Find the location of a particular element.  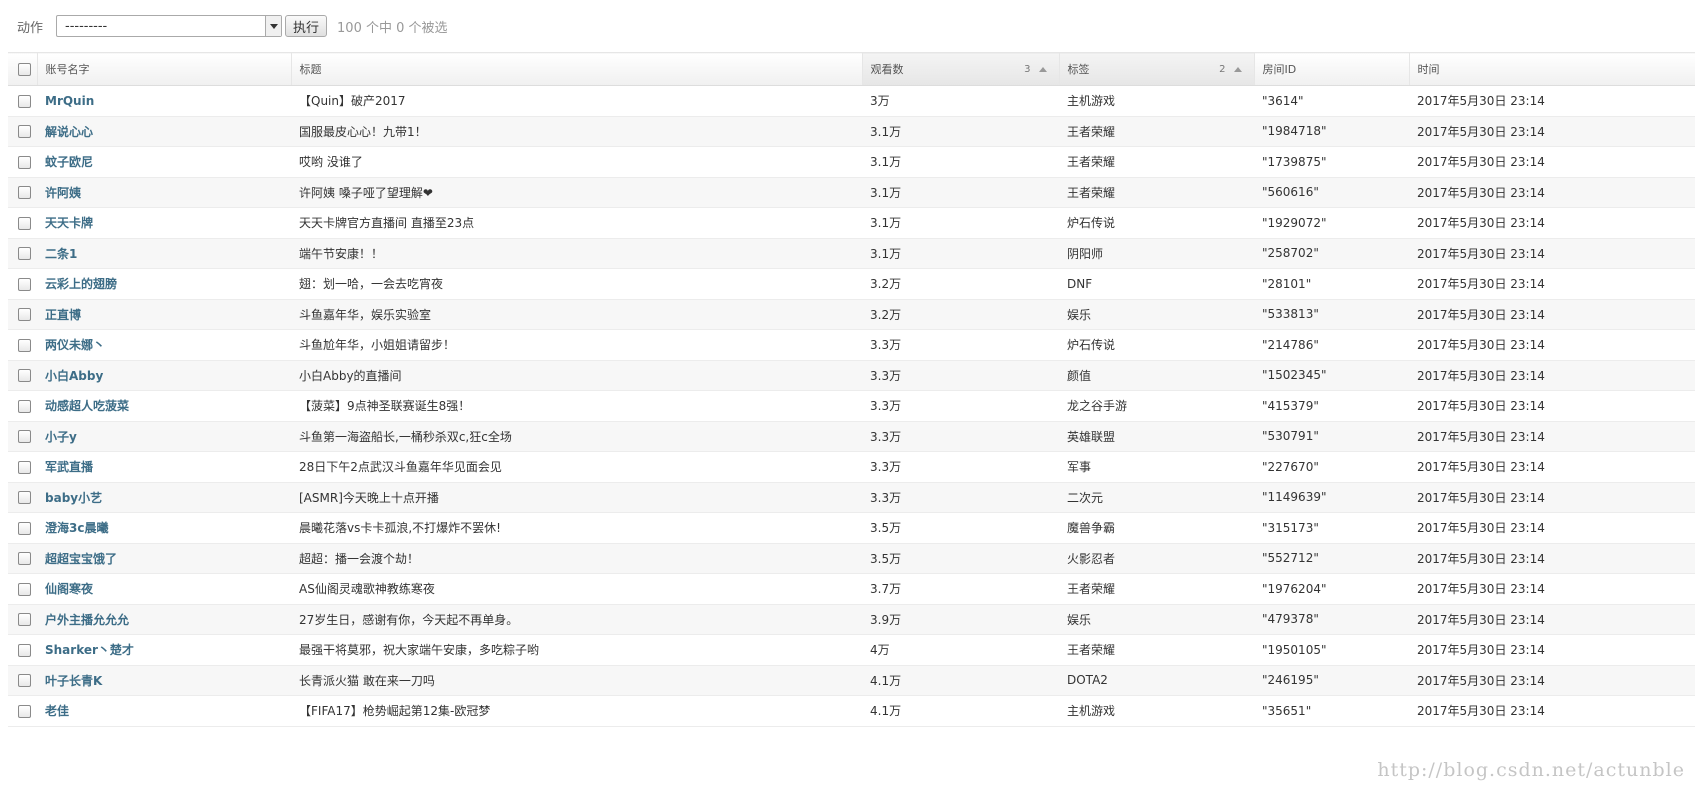

account-cell: 云彩上的翅膀 is located at coordinates (164, 284).